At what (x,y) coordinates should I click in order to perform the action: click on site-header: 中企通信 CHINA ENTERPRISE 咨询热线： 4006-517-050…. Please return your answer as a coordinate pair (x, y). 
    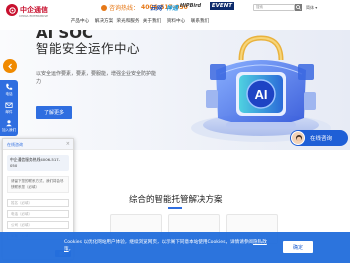
    Looking at the image, I should click on (175, 15).